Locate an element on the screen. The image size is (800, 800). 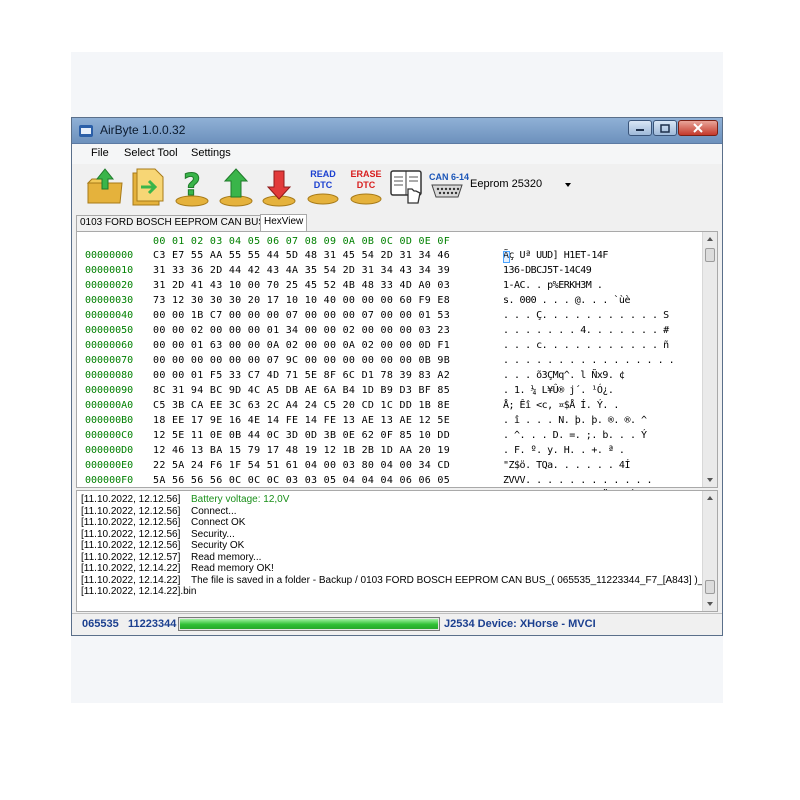
open-file-icon is located at coordinates (148, 187).